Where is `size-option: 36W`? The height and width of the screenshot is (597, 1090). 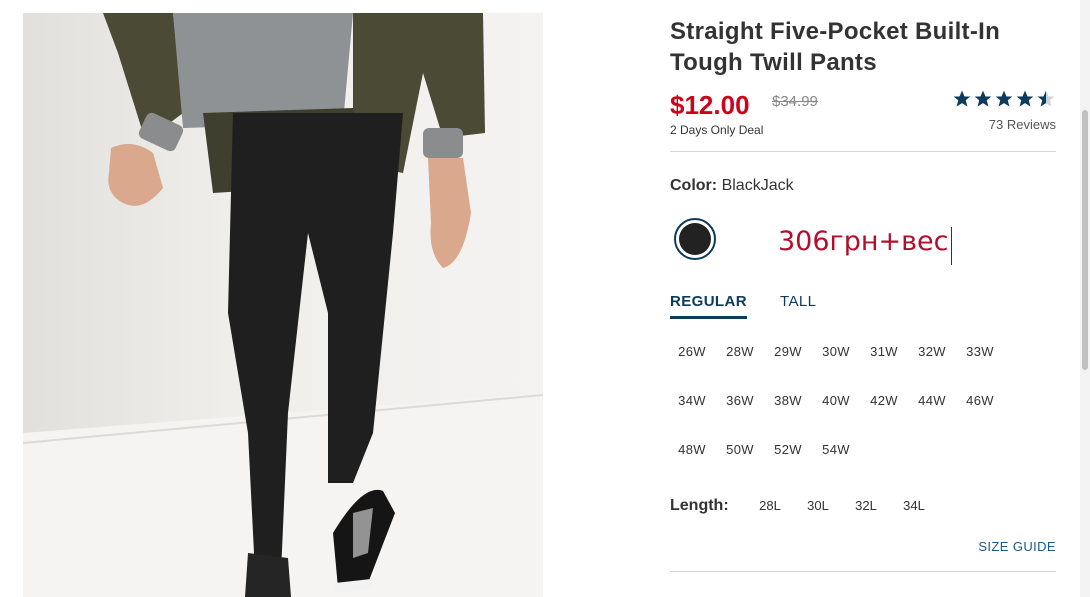
size-option: 36W is located at coordinates (740, 401).